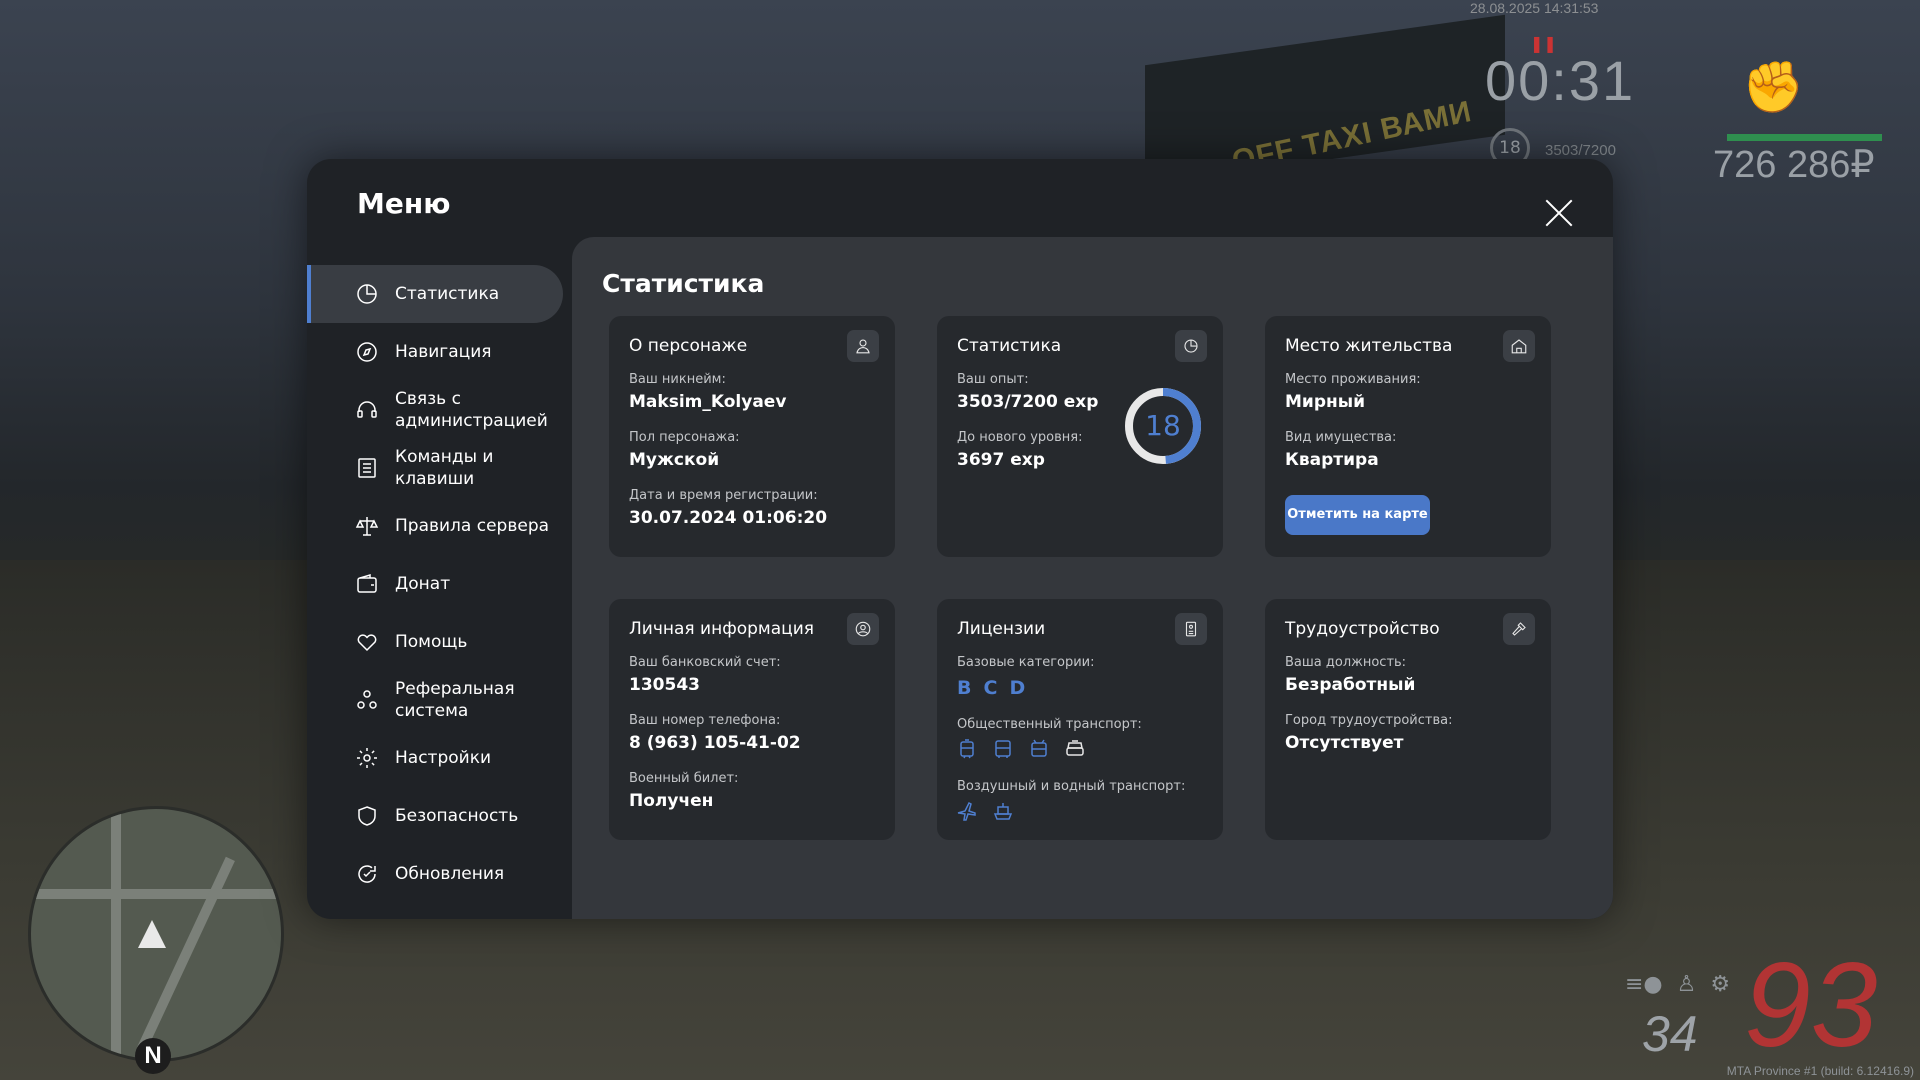 Image resolution: width=1920 pixels, height=1080 pixels. What do you see at coordinates (367, 410) in the screenshot?
I see `headset-icon` at bounding box center [367, 410].